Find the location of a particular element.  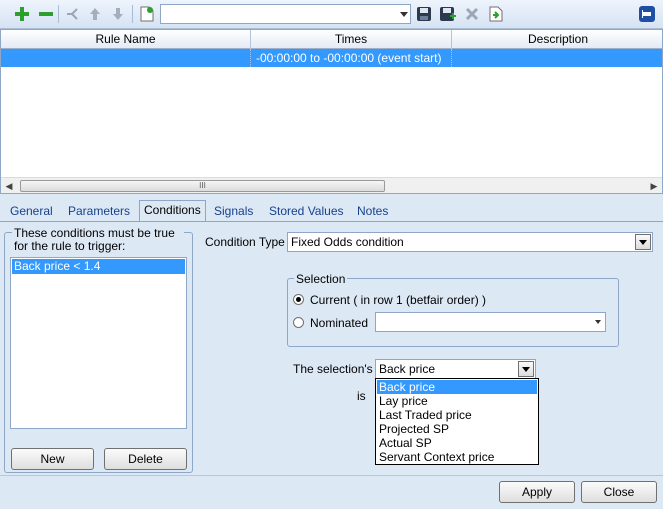

dropdown-option: Last Traded price is located at coordinates (457, 415).